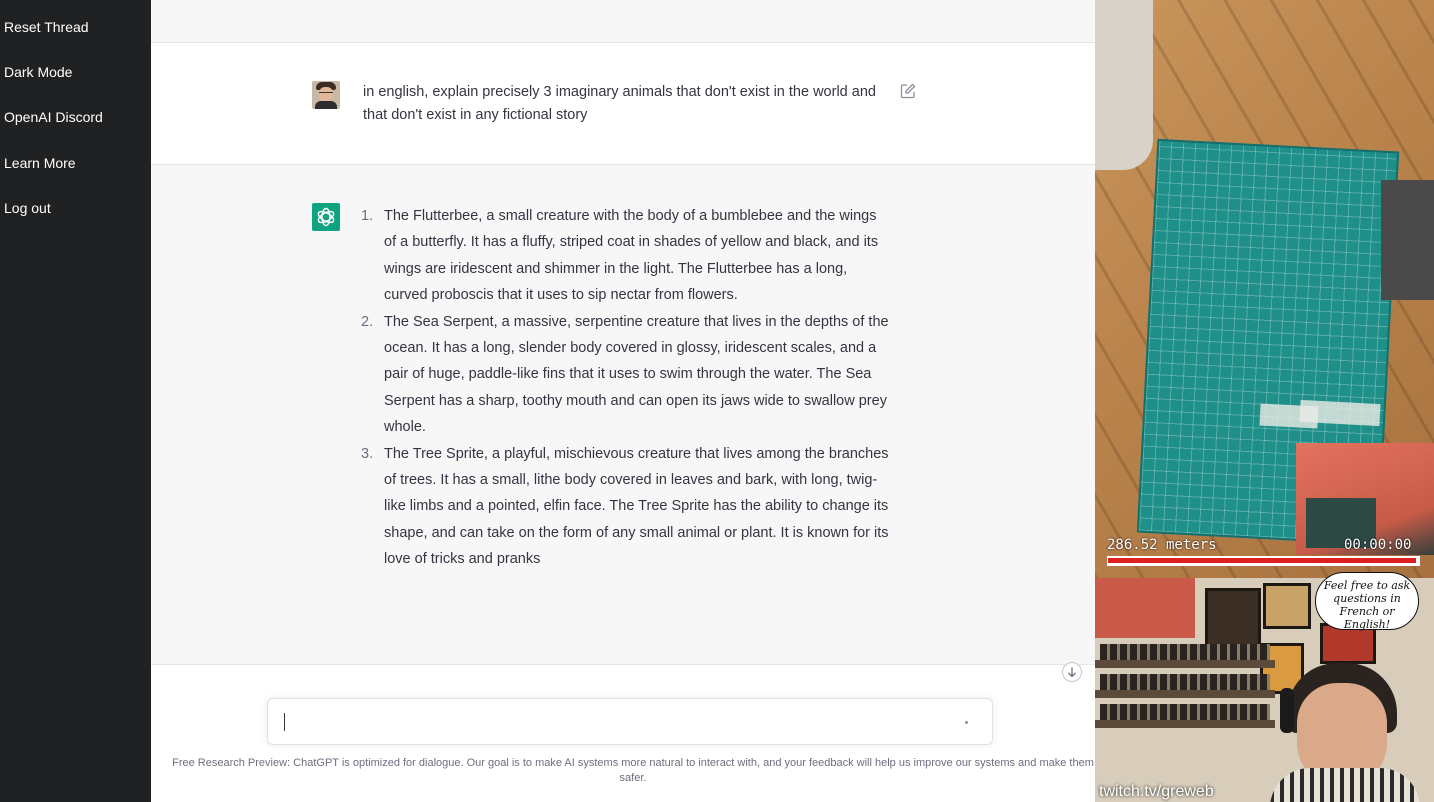 The image size is (1434, 802). What do you see at coordinates (367, 453) in the screenshot?
I see `list-number: 3.` at bounding box center [367, 453].